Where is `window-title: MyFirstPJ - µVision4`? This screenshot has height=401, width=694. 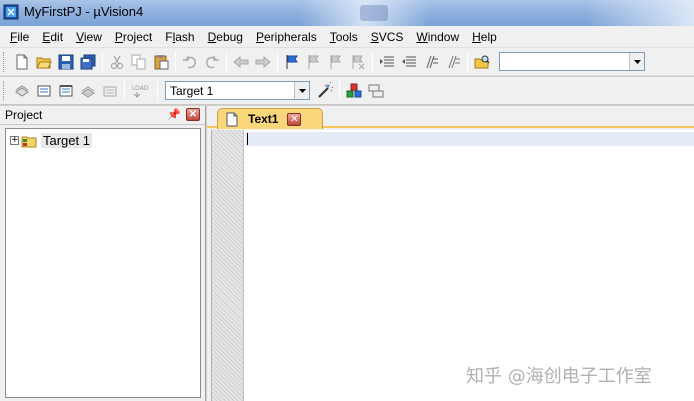
window-title: MyFirstPJ - µVision4 is located at coordinates (84, 11).